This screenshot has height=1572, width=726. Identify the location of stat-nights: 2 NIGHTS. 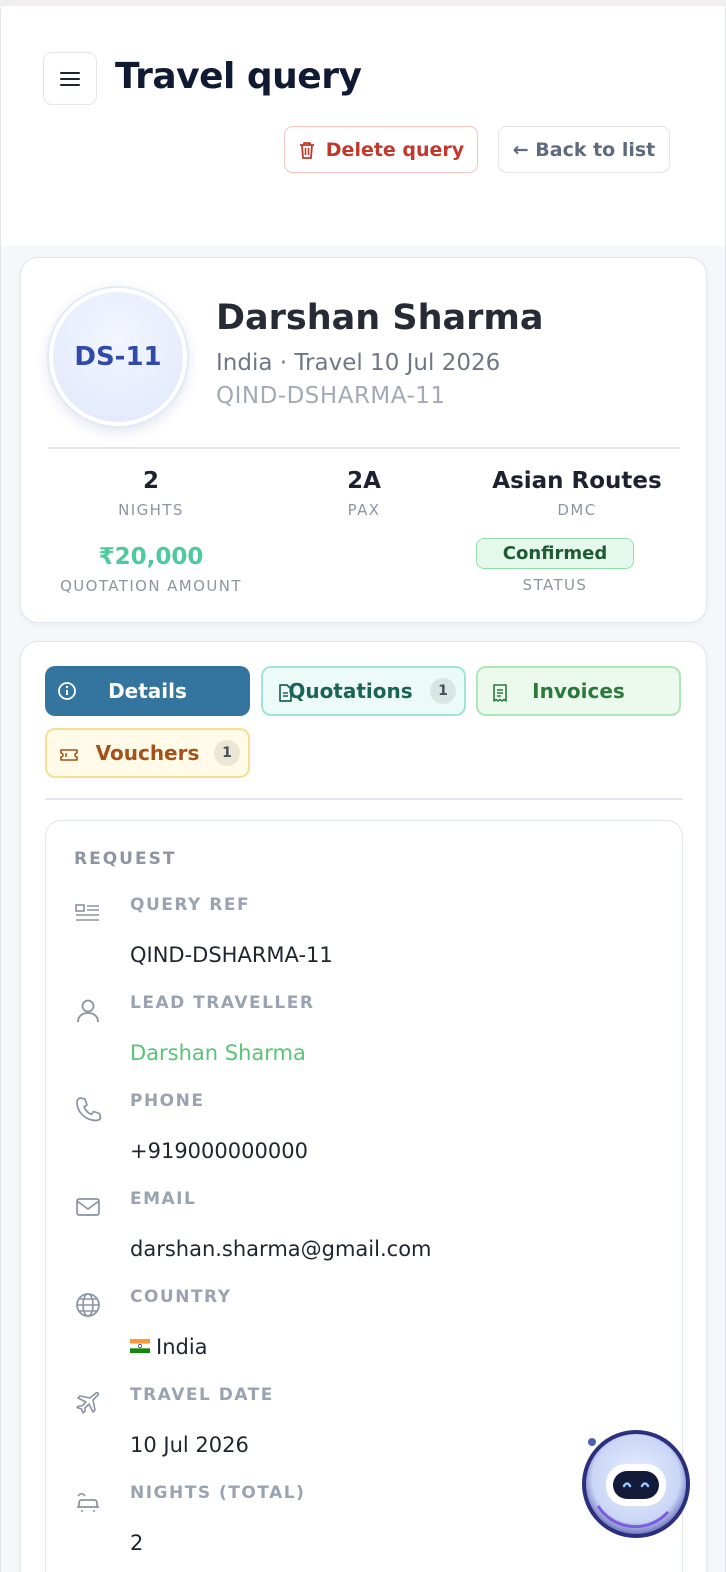
(151, 493).